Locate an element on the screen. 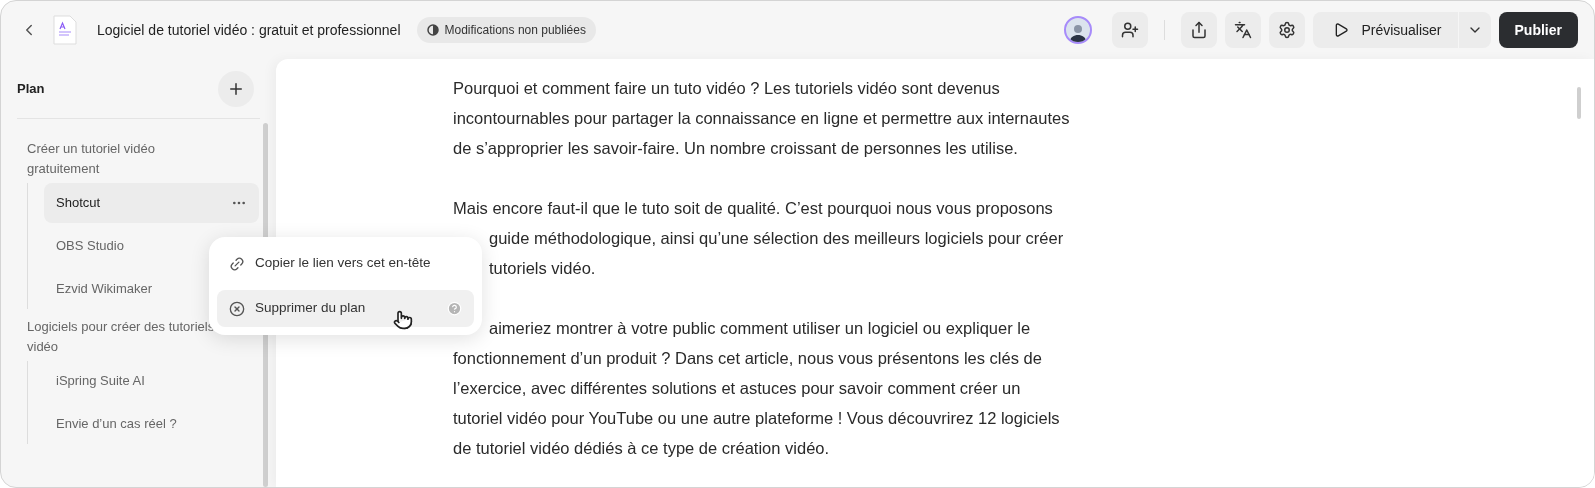 The image size is (1595, 488). add-user-icon is located at coordinates (1130, 30).